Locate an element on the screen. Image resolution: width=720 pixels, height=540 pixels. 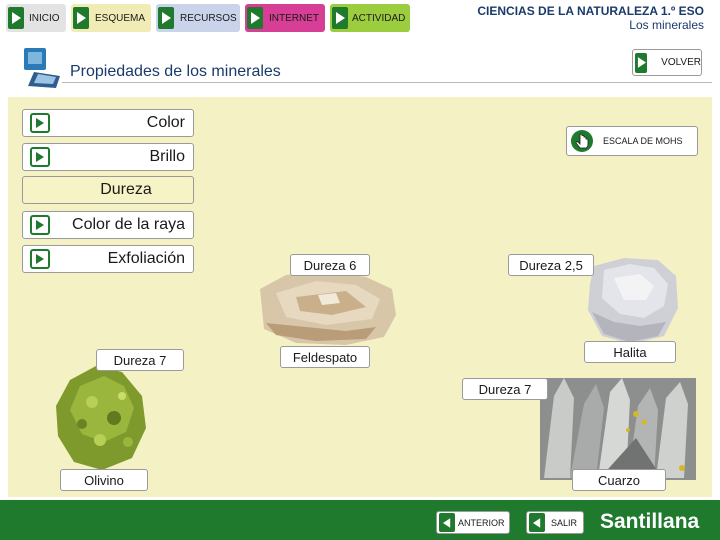
heading-divider is located at coordinates (387, 82).